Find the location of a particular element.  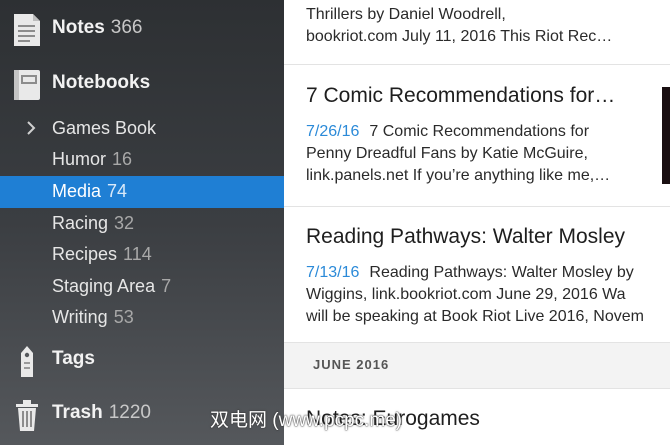

notebook-recipes: Recipes 114 is located at coordinates (142, 255).